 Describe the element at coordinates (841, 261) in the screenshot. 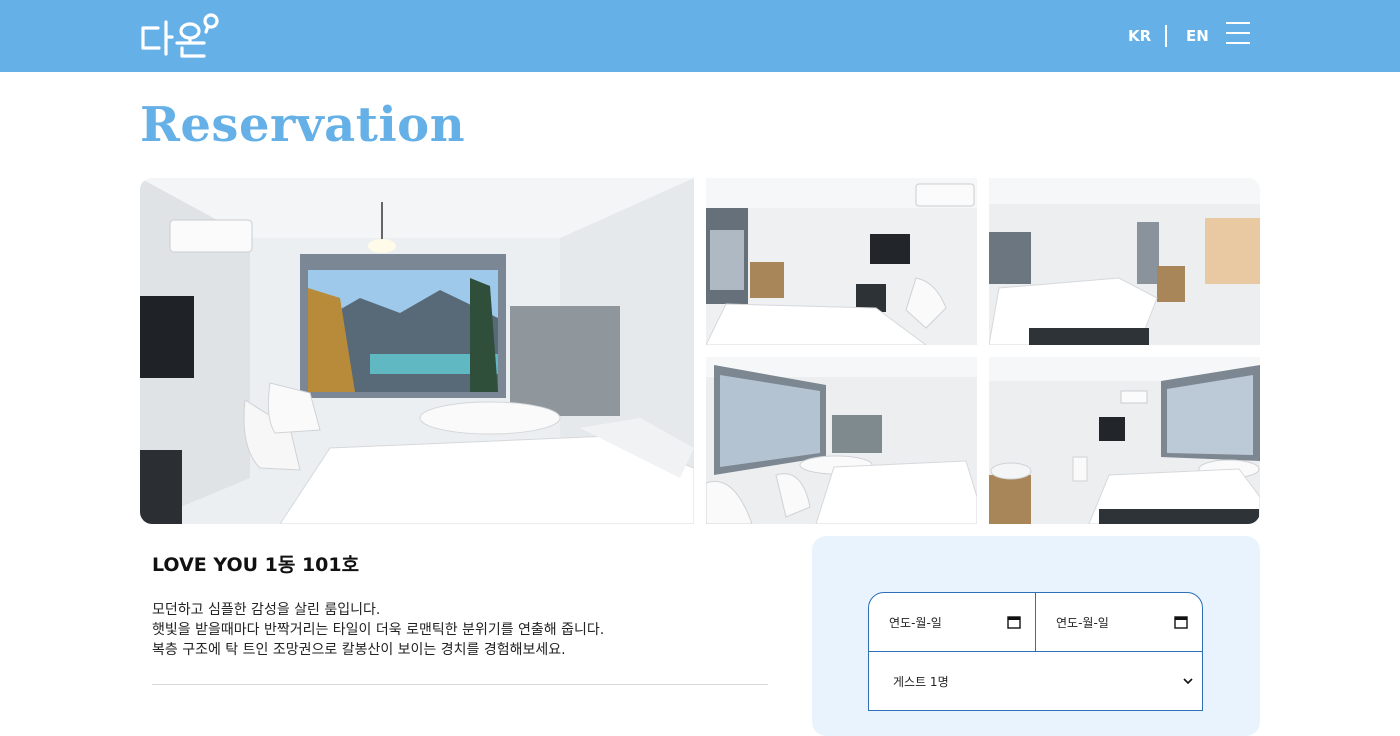

I see `bedroom-tv-chairs-photo` at that location.